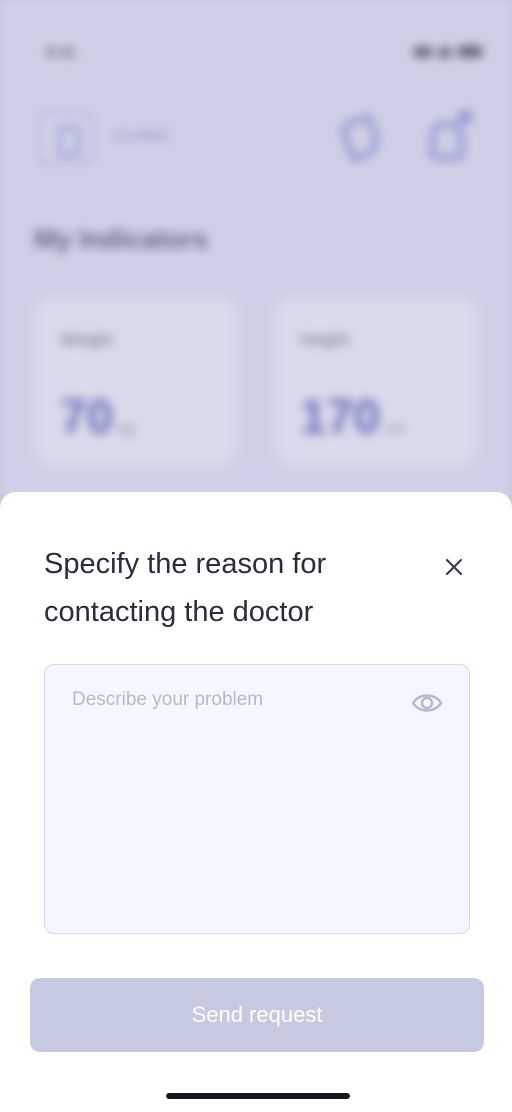 This screenshot has width=512, height=1112. I want to click on close-icon, so click(454, 567).